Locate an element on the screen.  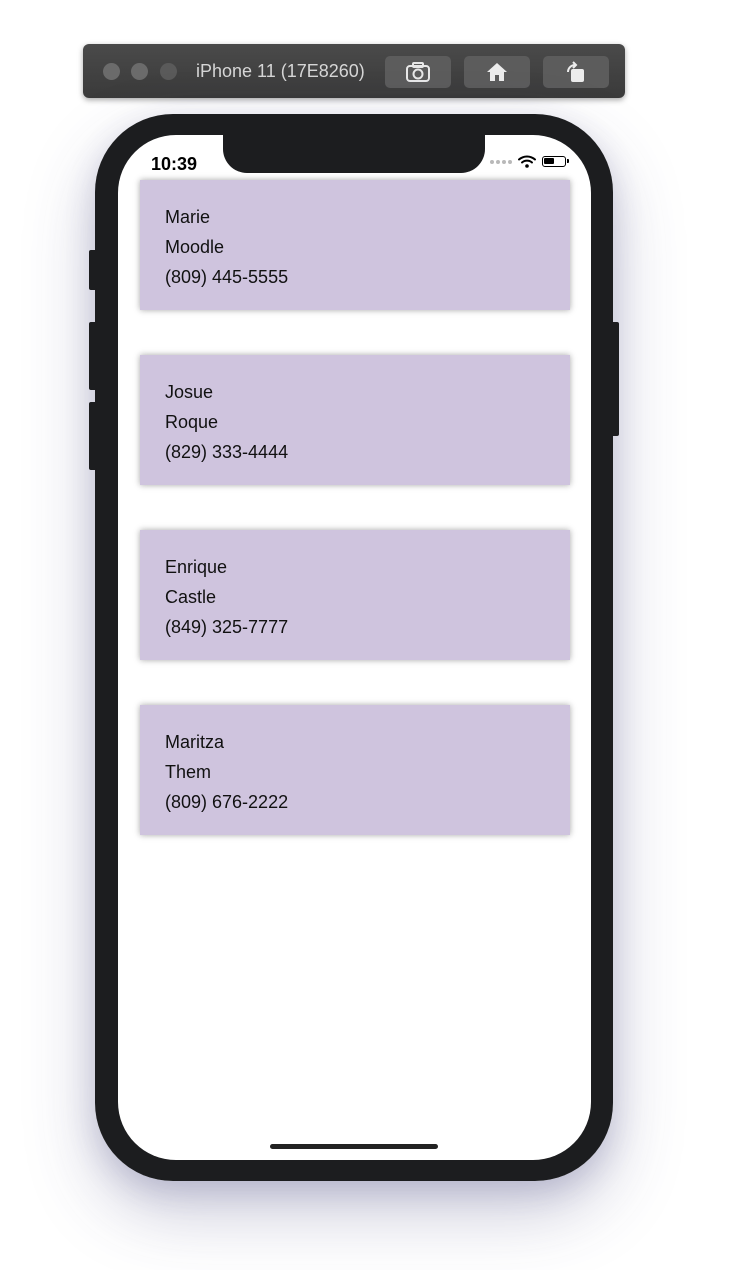
contact-first-name: Enrique is located at coordinates (196, 567).